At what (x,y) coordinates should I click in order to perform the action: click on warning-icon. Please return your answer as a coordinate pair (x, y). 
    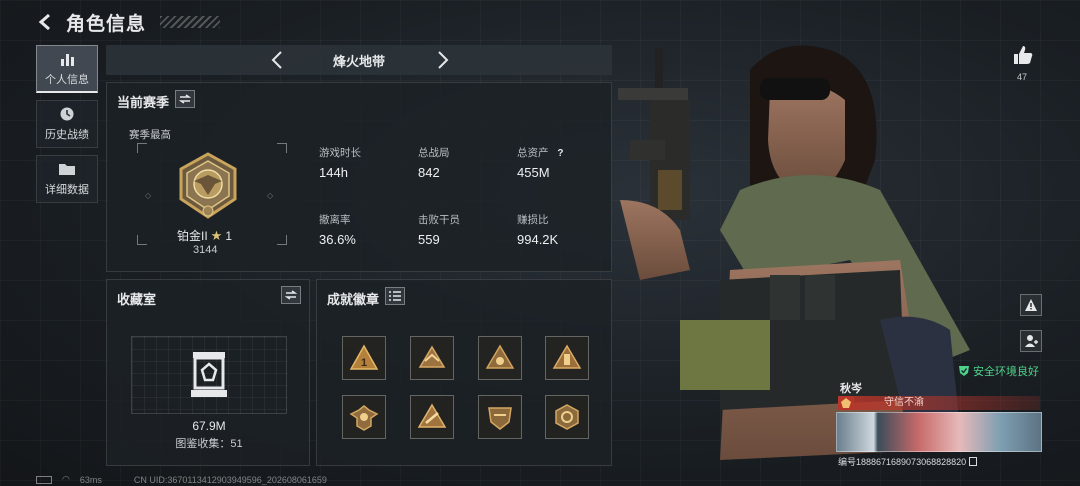
    Looking at the image, I should click on (1031, 305).